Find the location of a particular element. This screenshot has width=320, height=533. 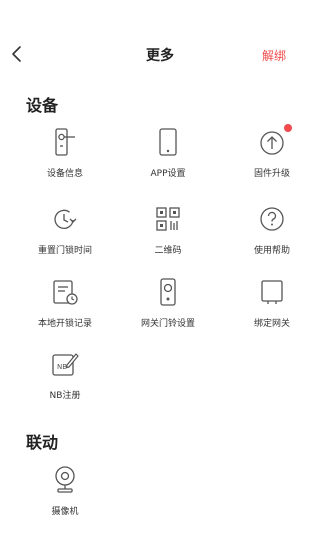

camera-icon is located at coordinates (65, 479).